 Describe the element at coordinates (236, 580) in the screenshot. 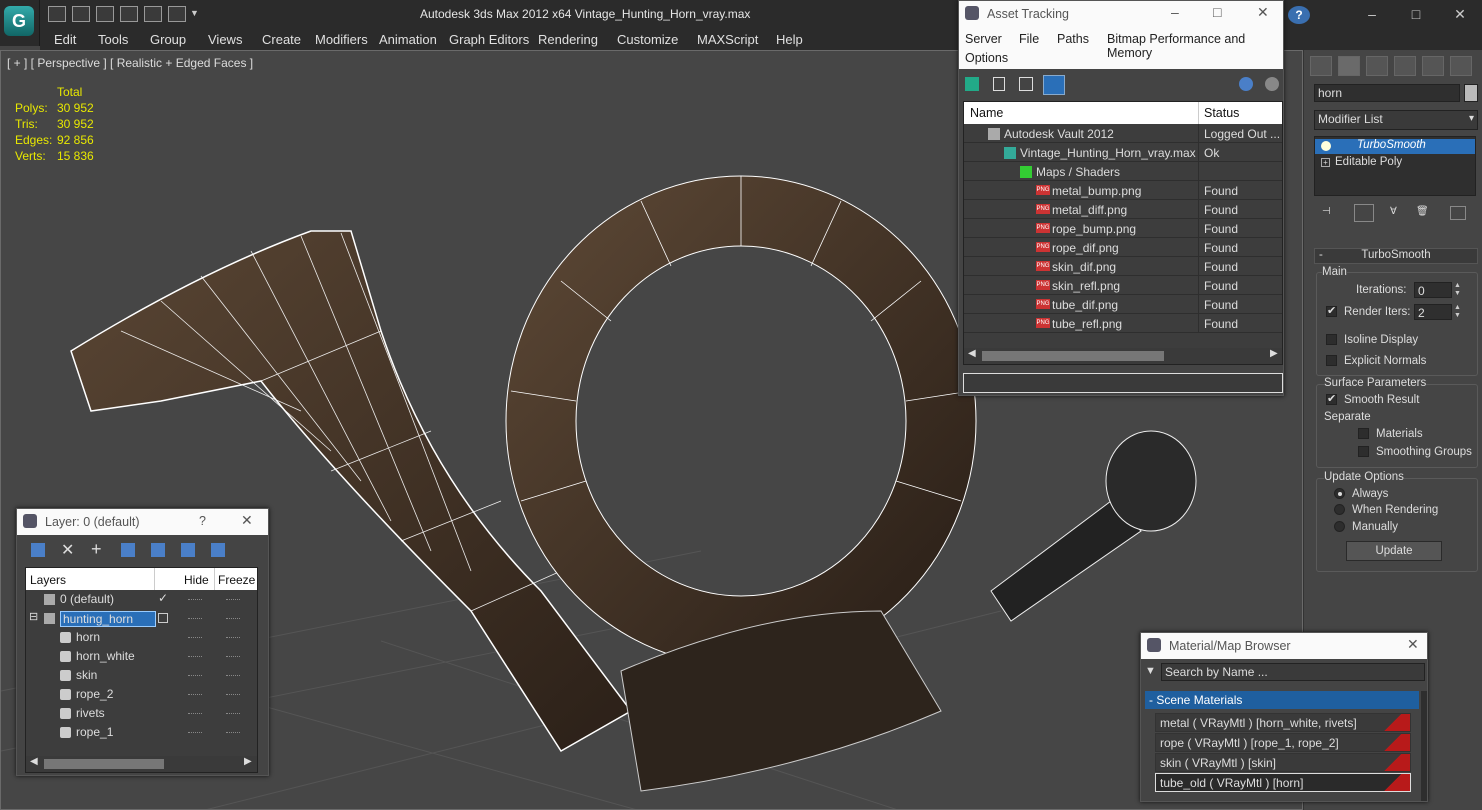

I see `column-freeze: Freeze` at that location.